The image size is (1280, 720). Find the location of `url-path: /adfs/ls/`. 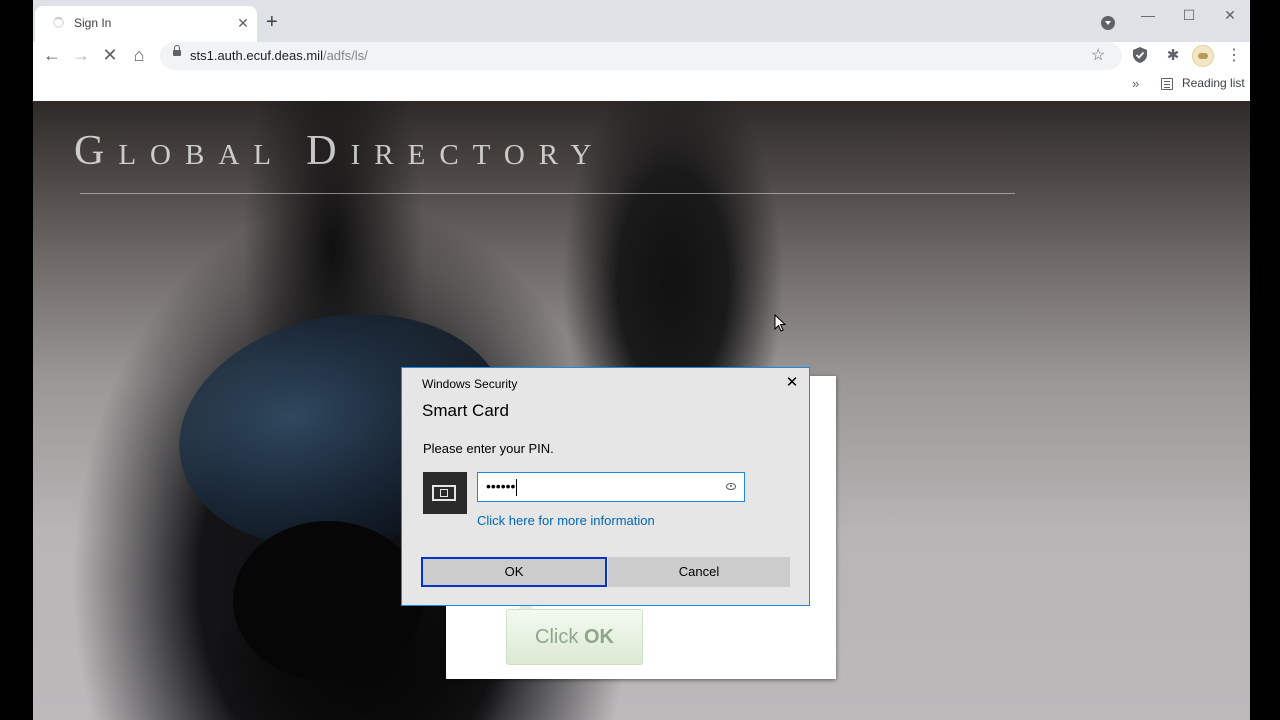

url-path: /adfs/ls/ is located at coordinates (345, 55).